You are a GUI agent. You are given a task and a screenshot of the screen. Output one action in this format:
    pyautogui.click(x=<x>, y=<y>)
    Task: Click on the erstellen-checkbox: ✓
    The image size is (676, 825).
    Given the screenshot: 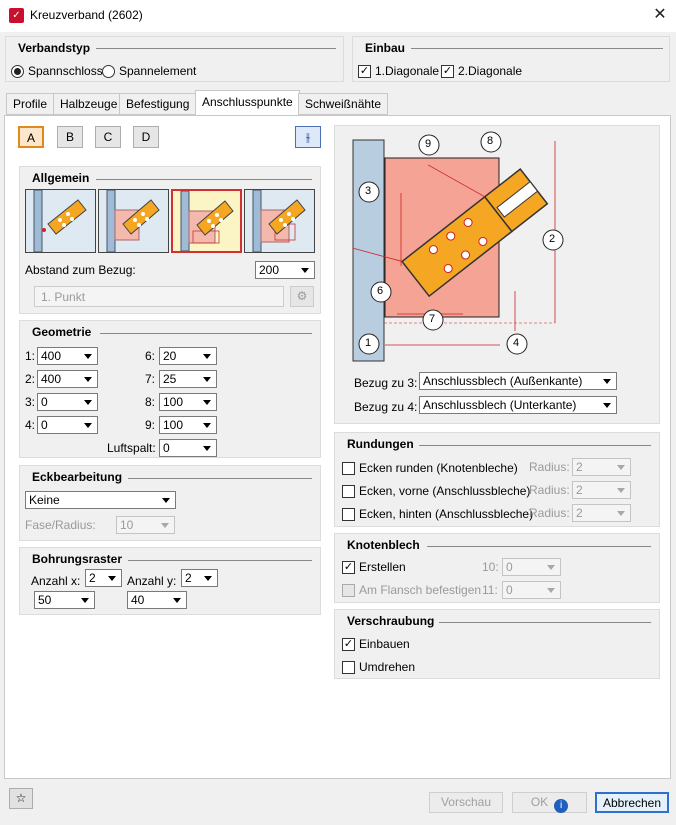 What is the action you would take?
    pyautogui.click(x=348, y=567)
    